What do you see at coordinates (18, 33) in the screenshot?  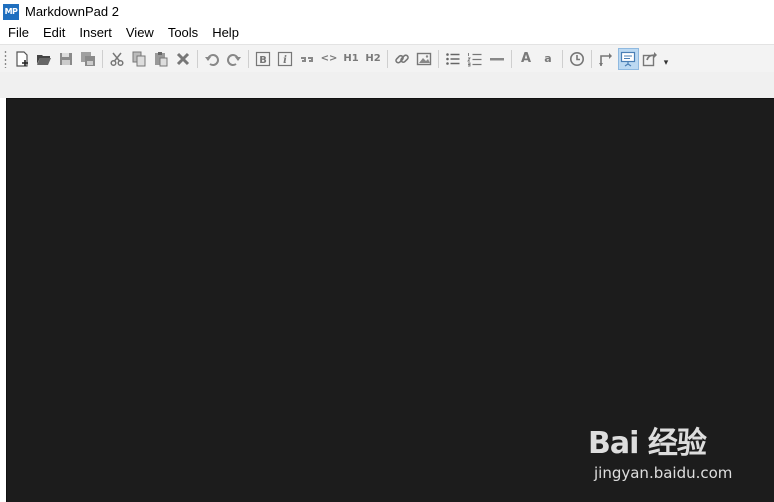 I see `menu-file: File` at bounding box center [18, 33].